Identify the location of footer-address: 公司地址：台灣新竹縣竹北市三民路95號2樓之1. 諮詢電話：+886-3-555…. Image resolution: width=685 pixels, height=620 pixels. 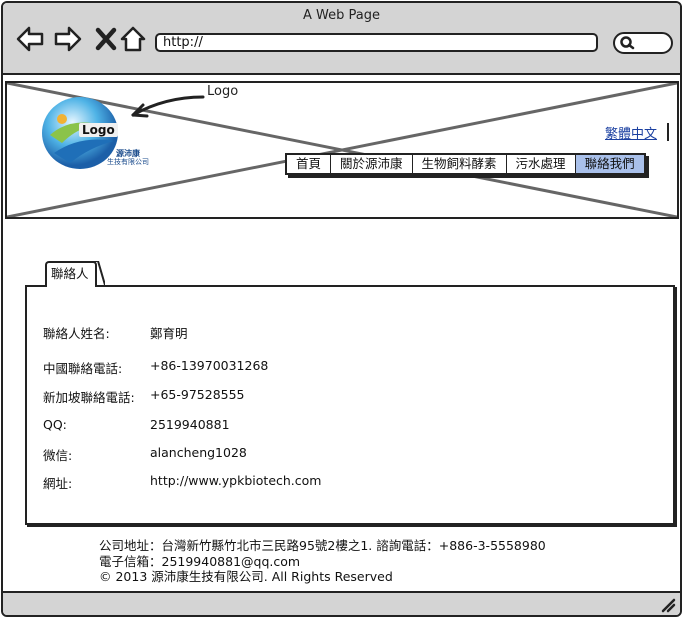
(322, 545).